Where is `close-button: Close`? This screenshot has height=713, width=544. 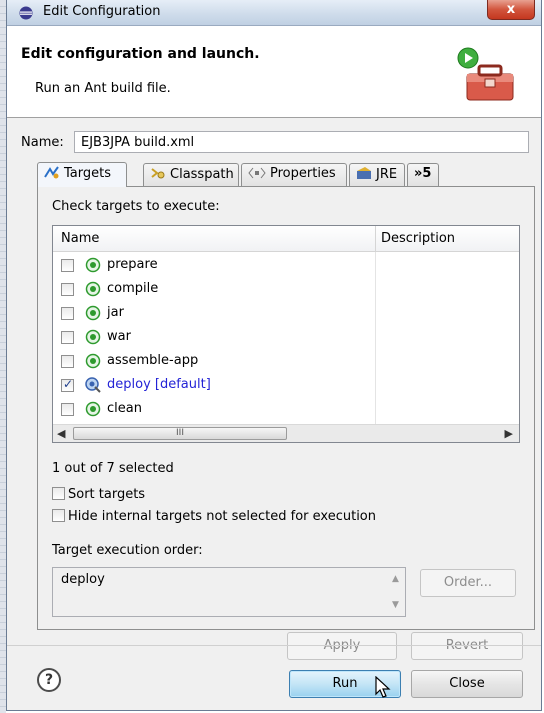 close-button: Close is located at coordinates (467, 684).